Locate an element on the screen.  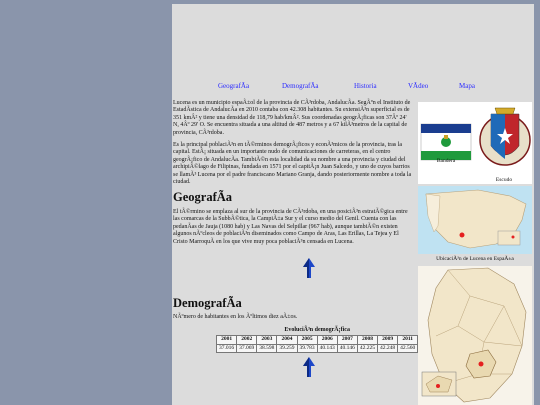
value-cell: 42.560 is located at coordinates (408, 348).